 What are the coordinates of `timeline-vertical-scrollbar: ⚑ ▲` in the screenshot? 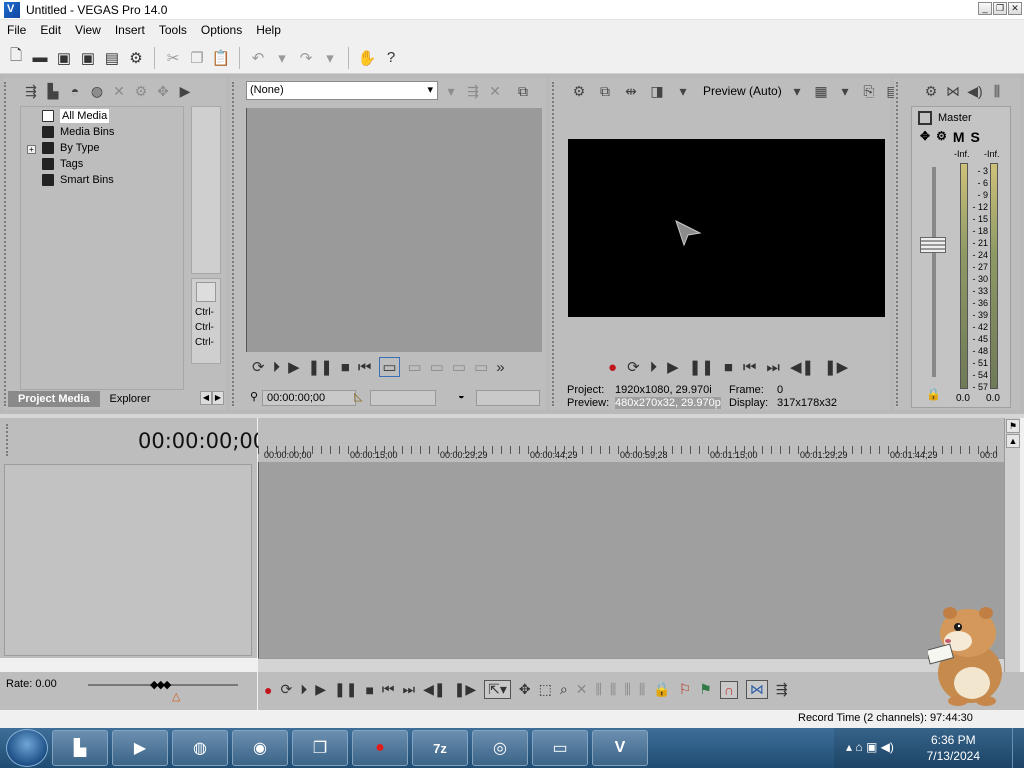 It's located at (1012, 545).